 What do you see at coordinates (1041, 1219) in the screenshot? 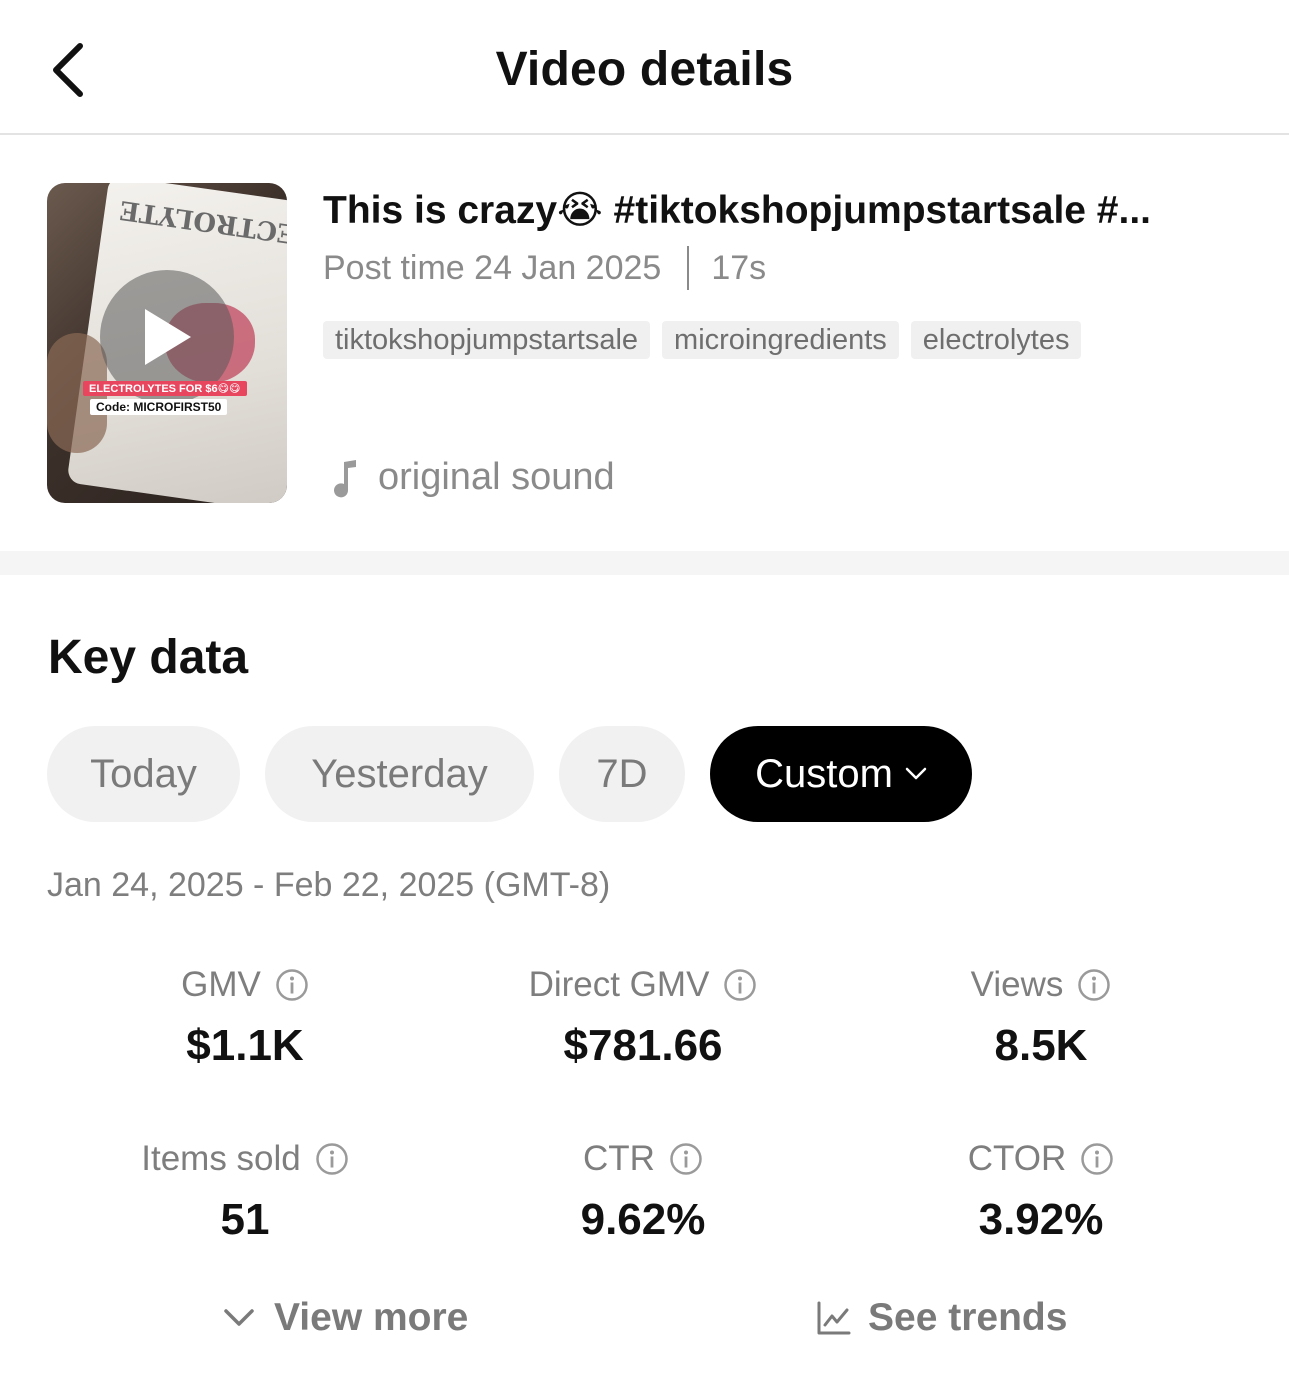
I see `metric-value: 3.92%` at bounding box center [1041, 1219].